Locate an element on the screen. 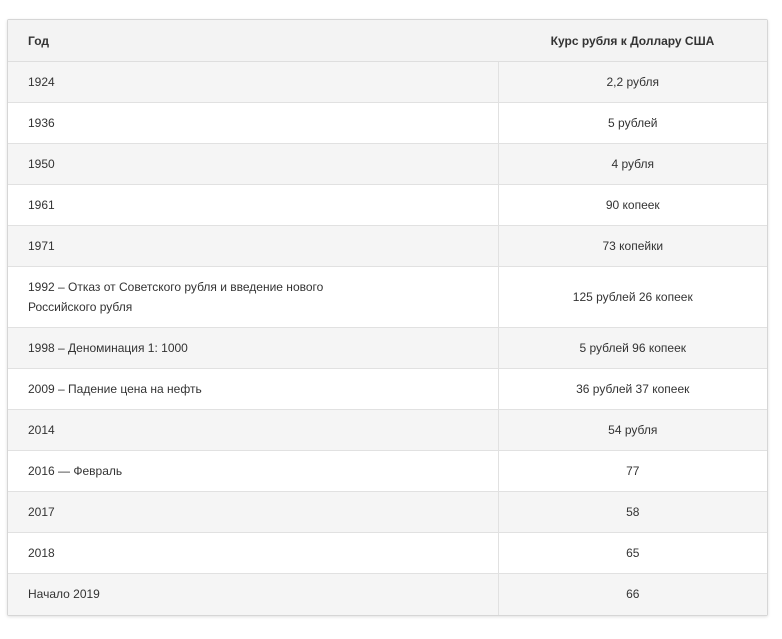 The width and height of the screenshot is (782, 639). year-cell: 2014 is located at coordinates (253, 430).